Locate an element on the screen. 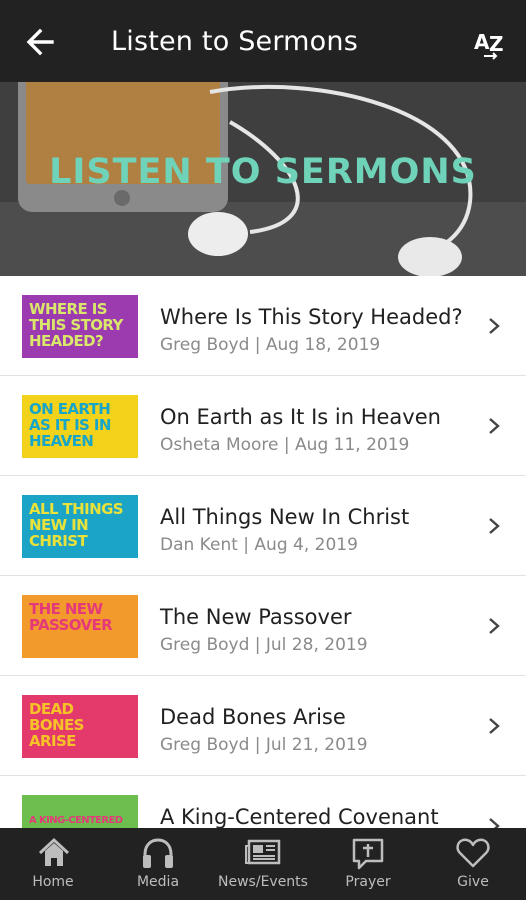  sermon-thumbnail: Dead bones arise is located at coordinates (80, 726).